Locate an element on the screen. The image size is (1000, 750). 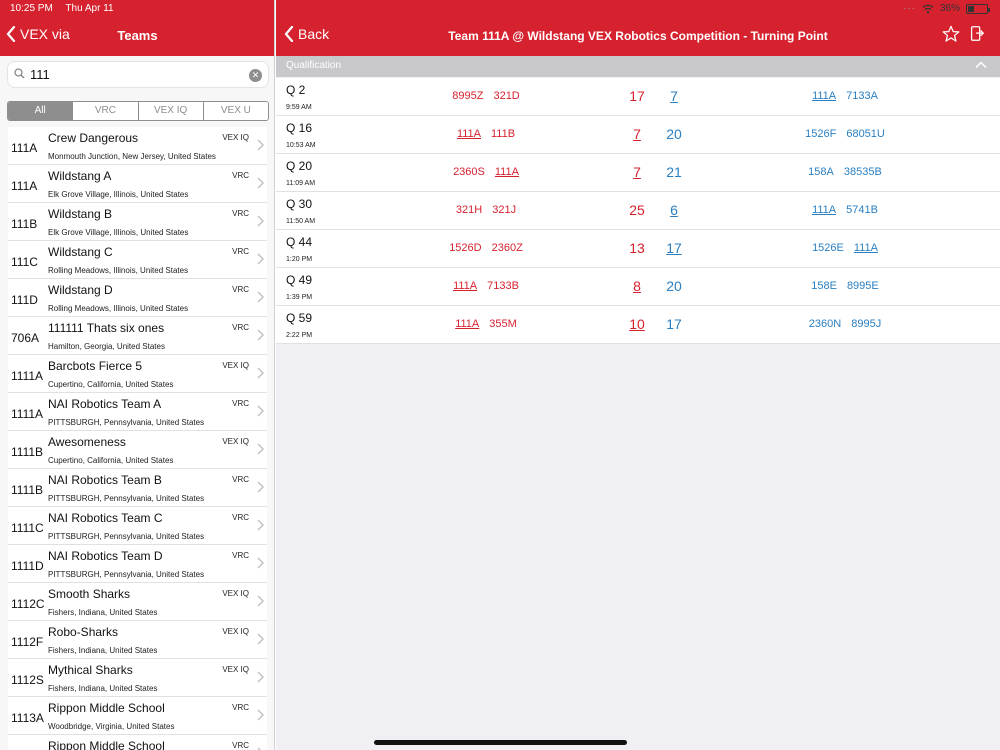
team-number: 706A is located at coordinates (25, 338).